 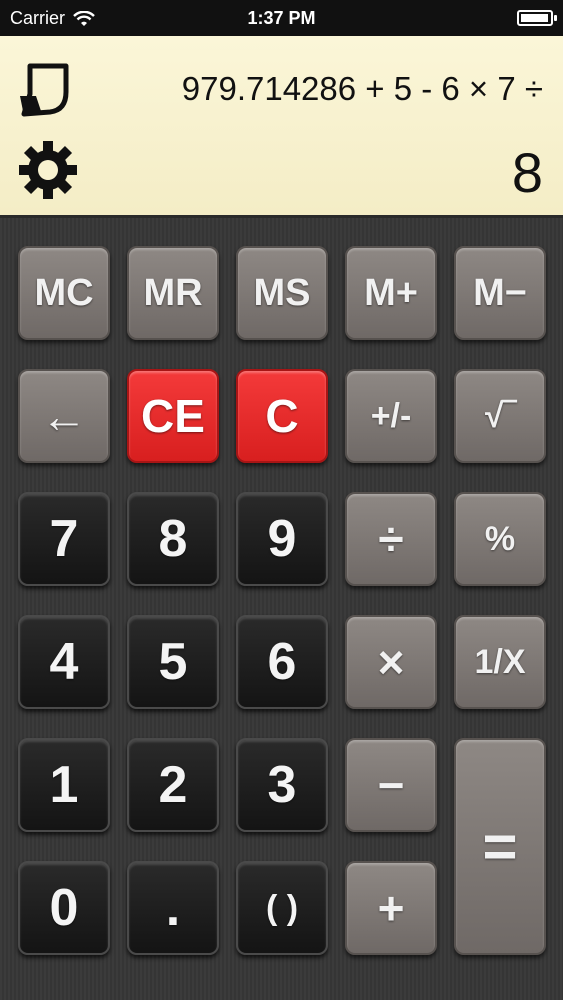 I want to click on digit-3-button: 3, so click(x=282, y=785).